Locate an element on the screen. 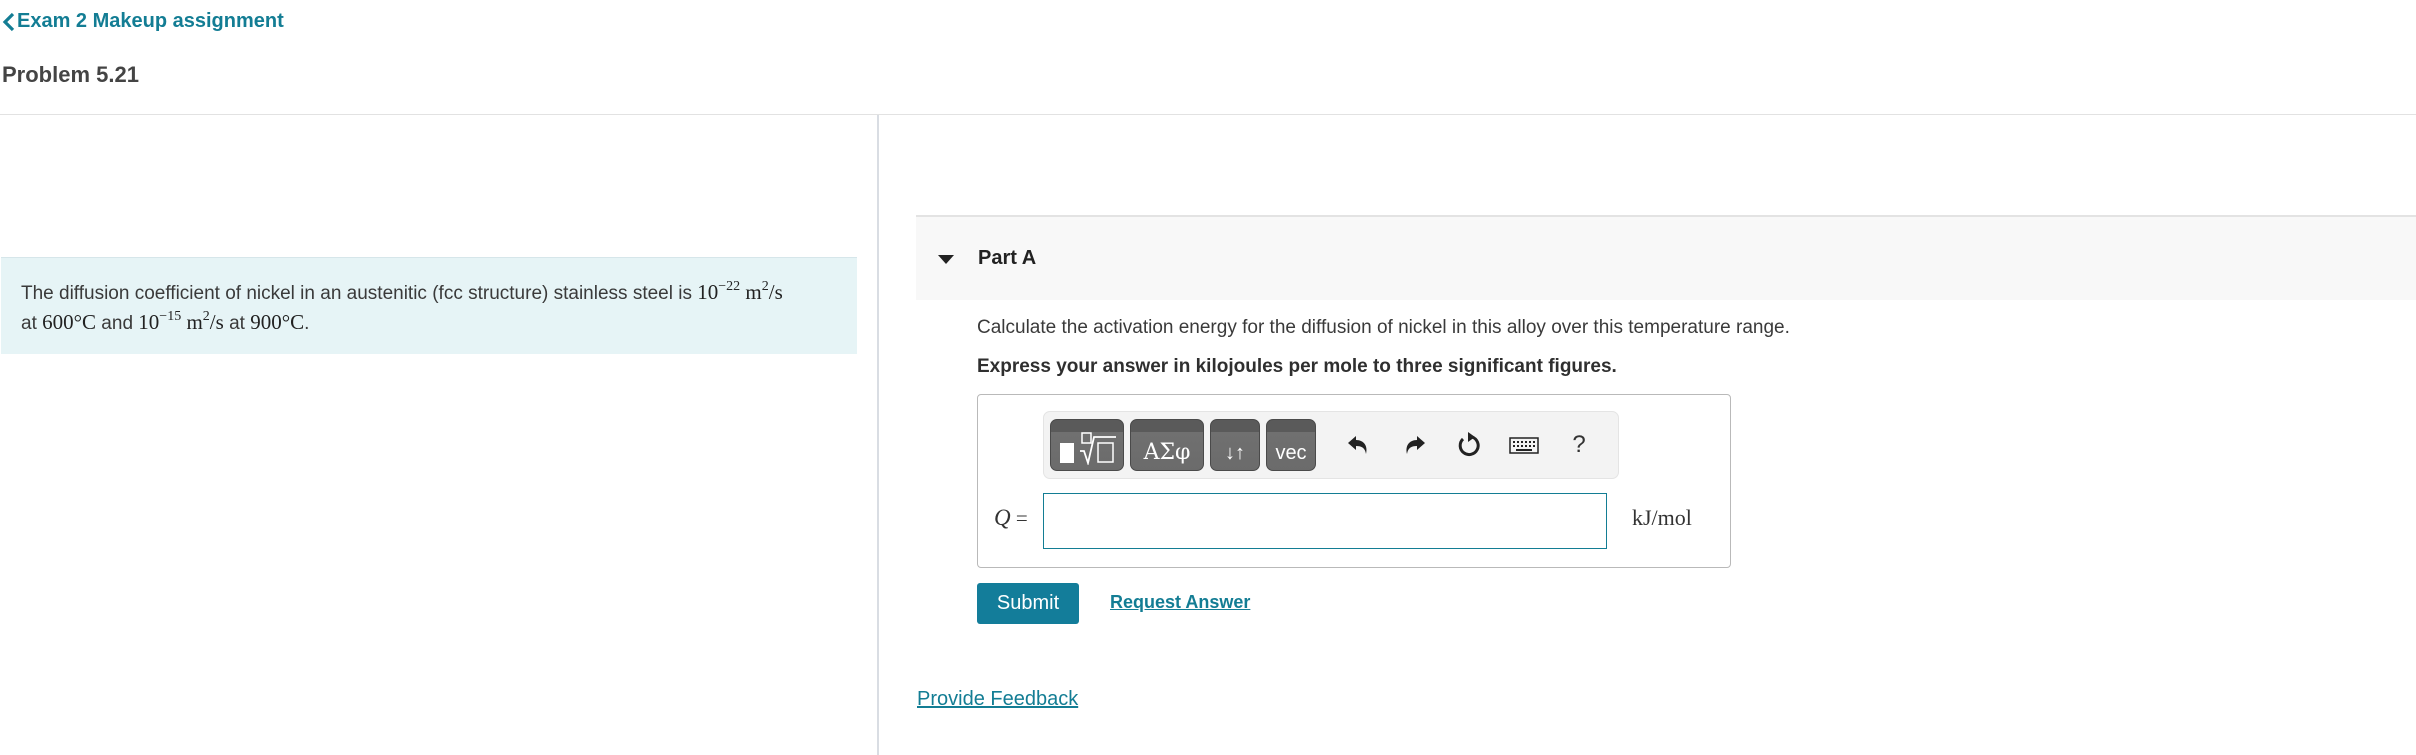 Image resolution: width=2416 pixels, height=755 pixels. request-answer-link: Request Answer is located at coordinates (1180, 602).